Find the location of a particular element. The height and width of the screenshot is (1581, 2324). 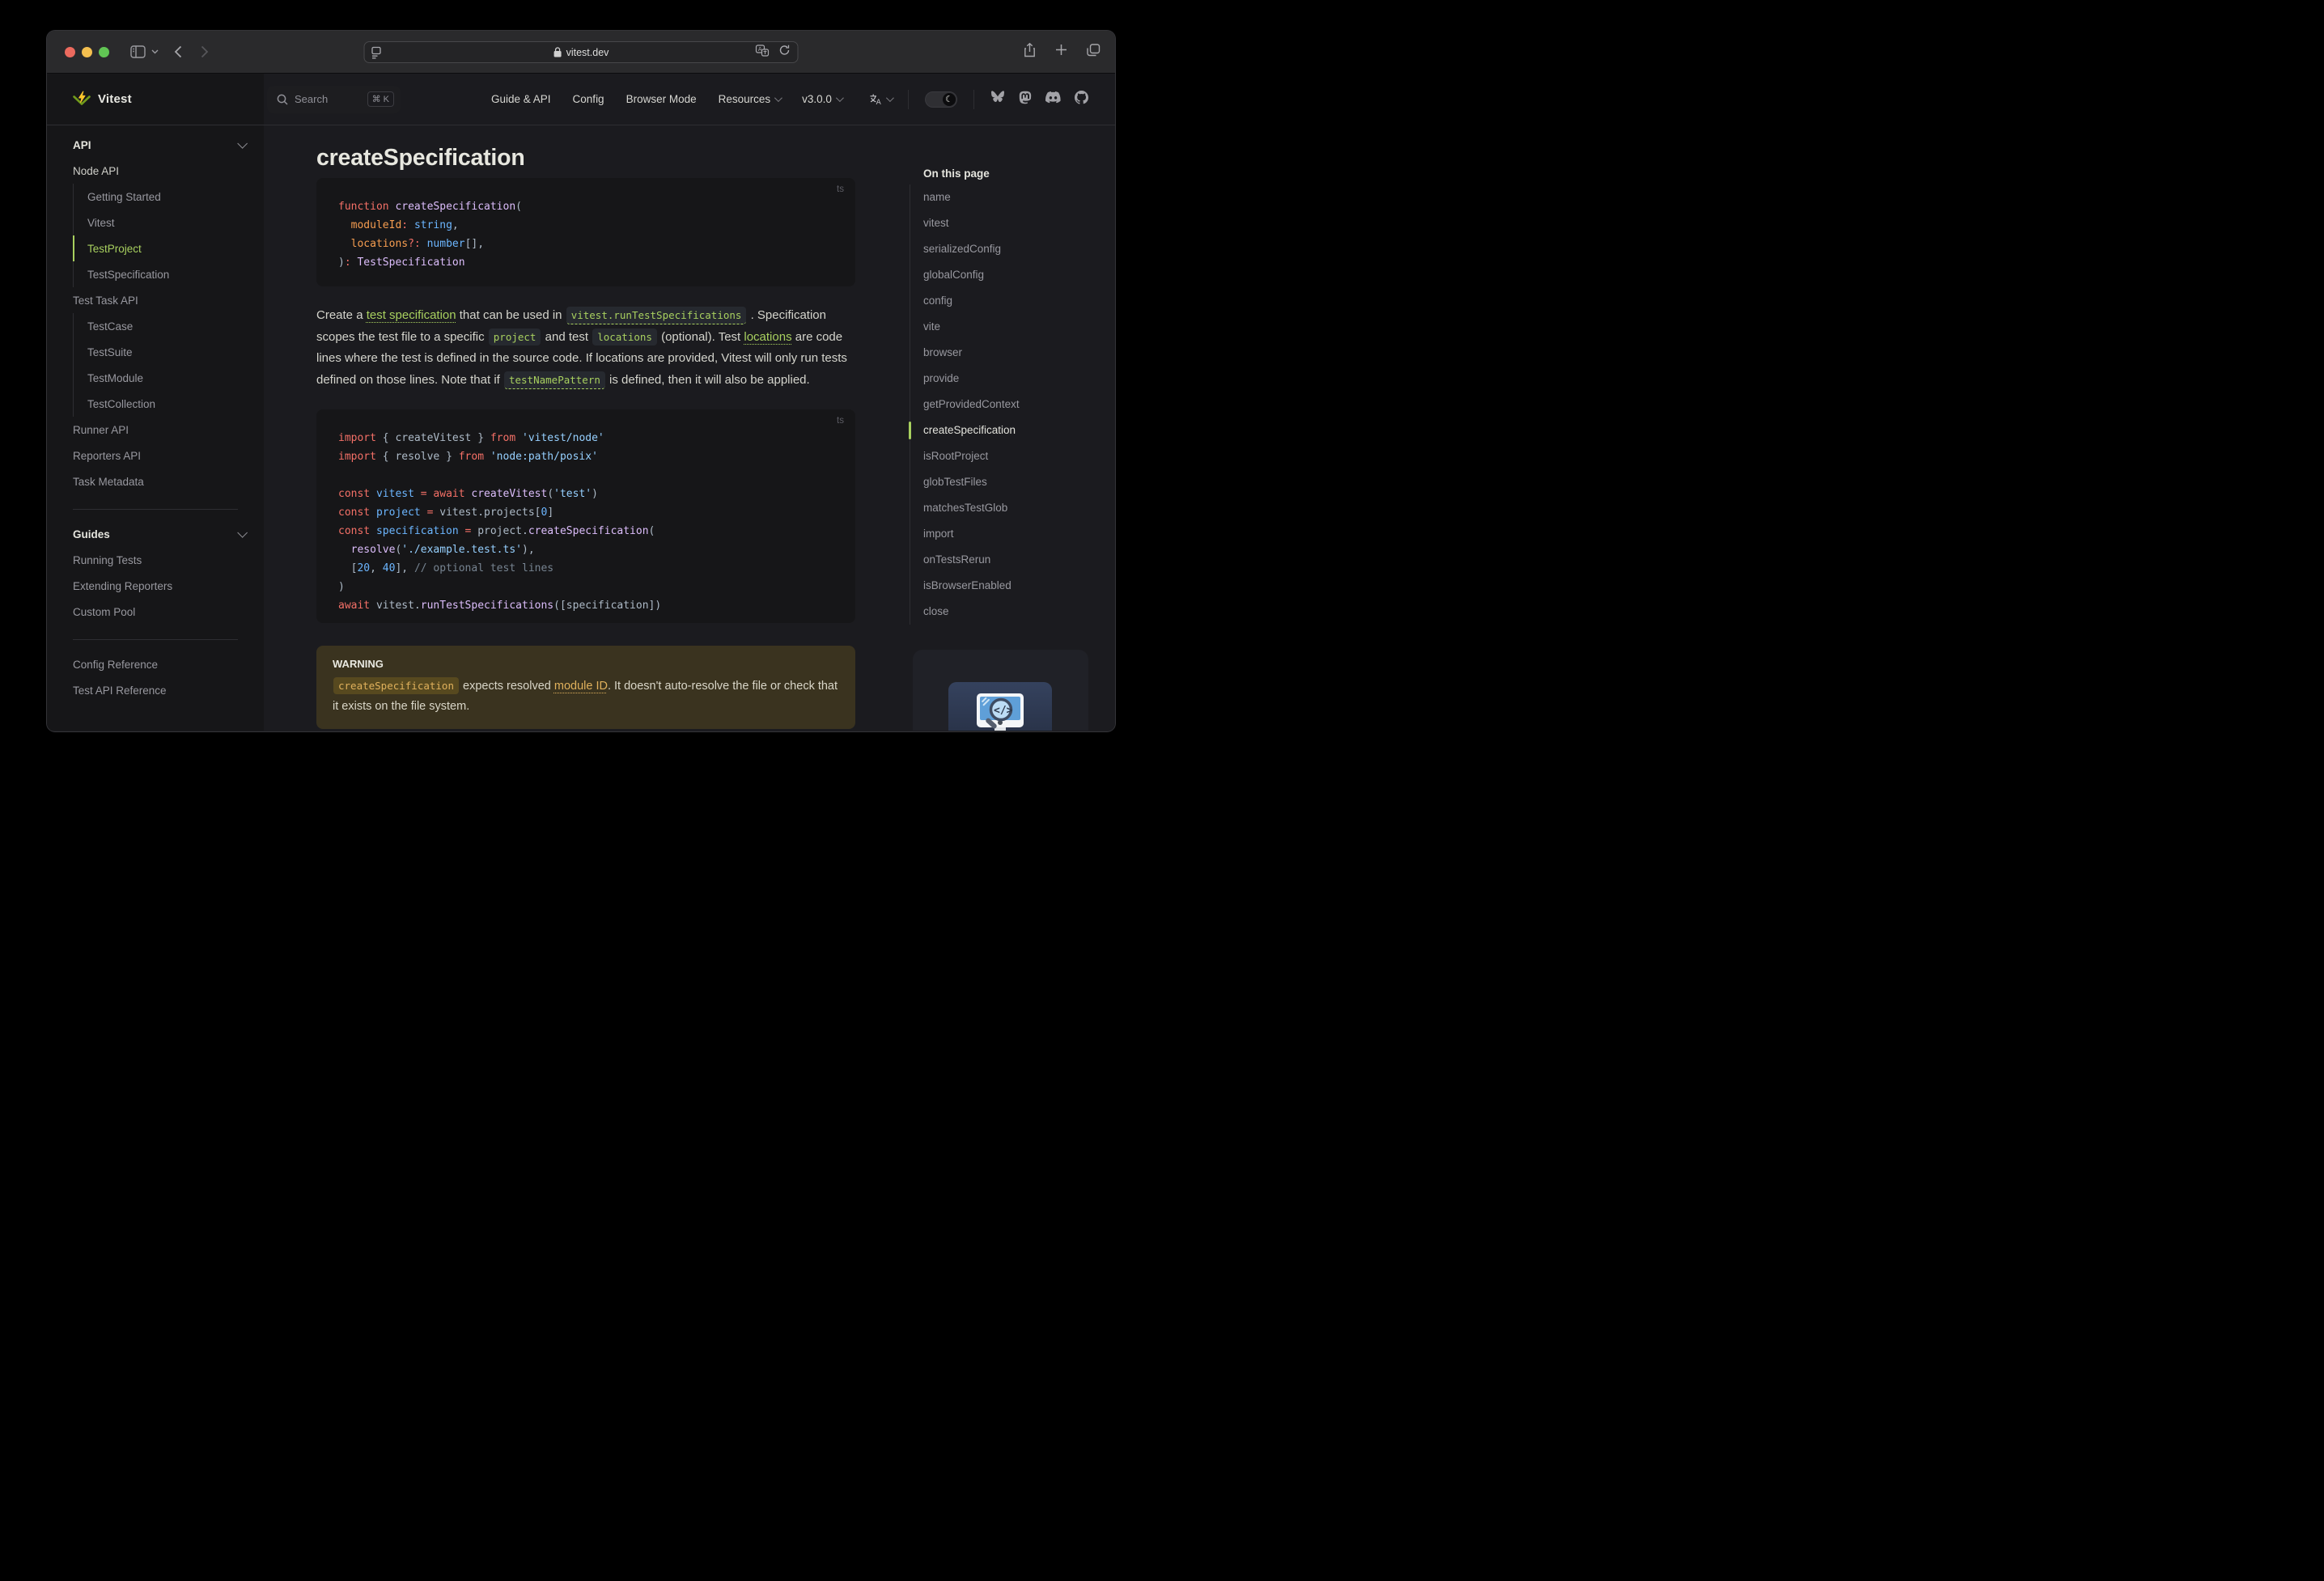

sidebar-item-testcase: TestCase is located at coordinates (159, 326).